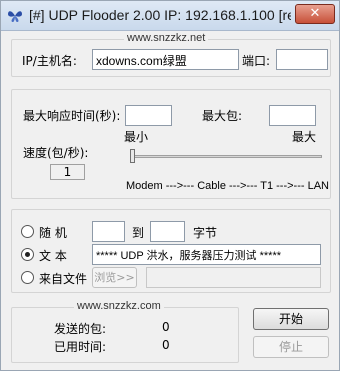 This screenshot has height=371, width=340. I want to click on file-radio, so click(27, 277).